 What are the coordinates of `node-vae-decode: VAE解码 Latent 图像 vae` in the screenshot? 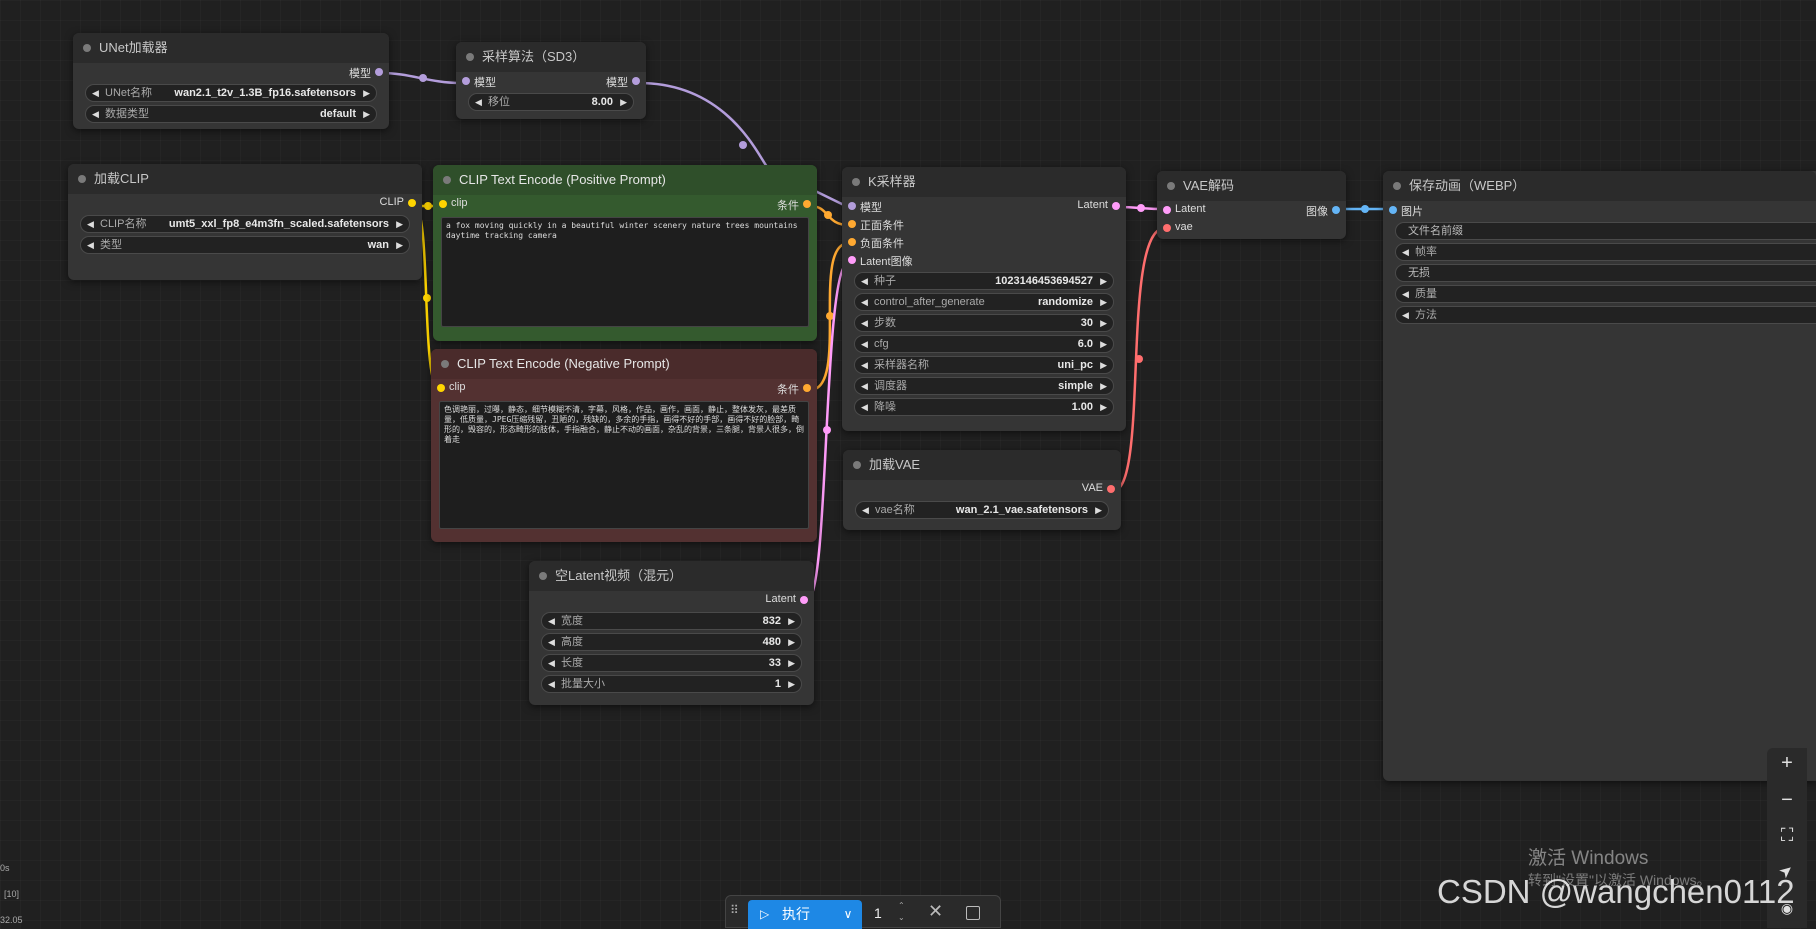 It's located at (1251, 205).